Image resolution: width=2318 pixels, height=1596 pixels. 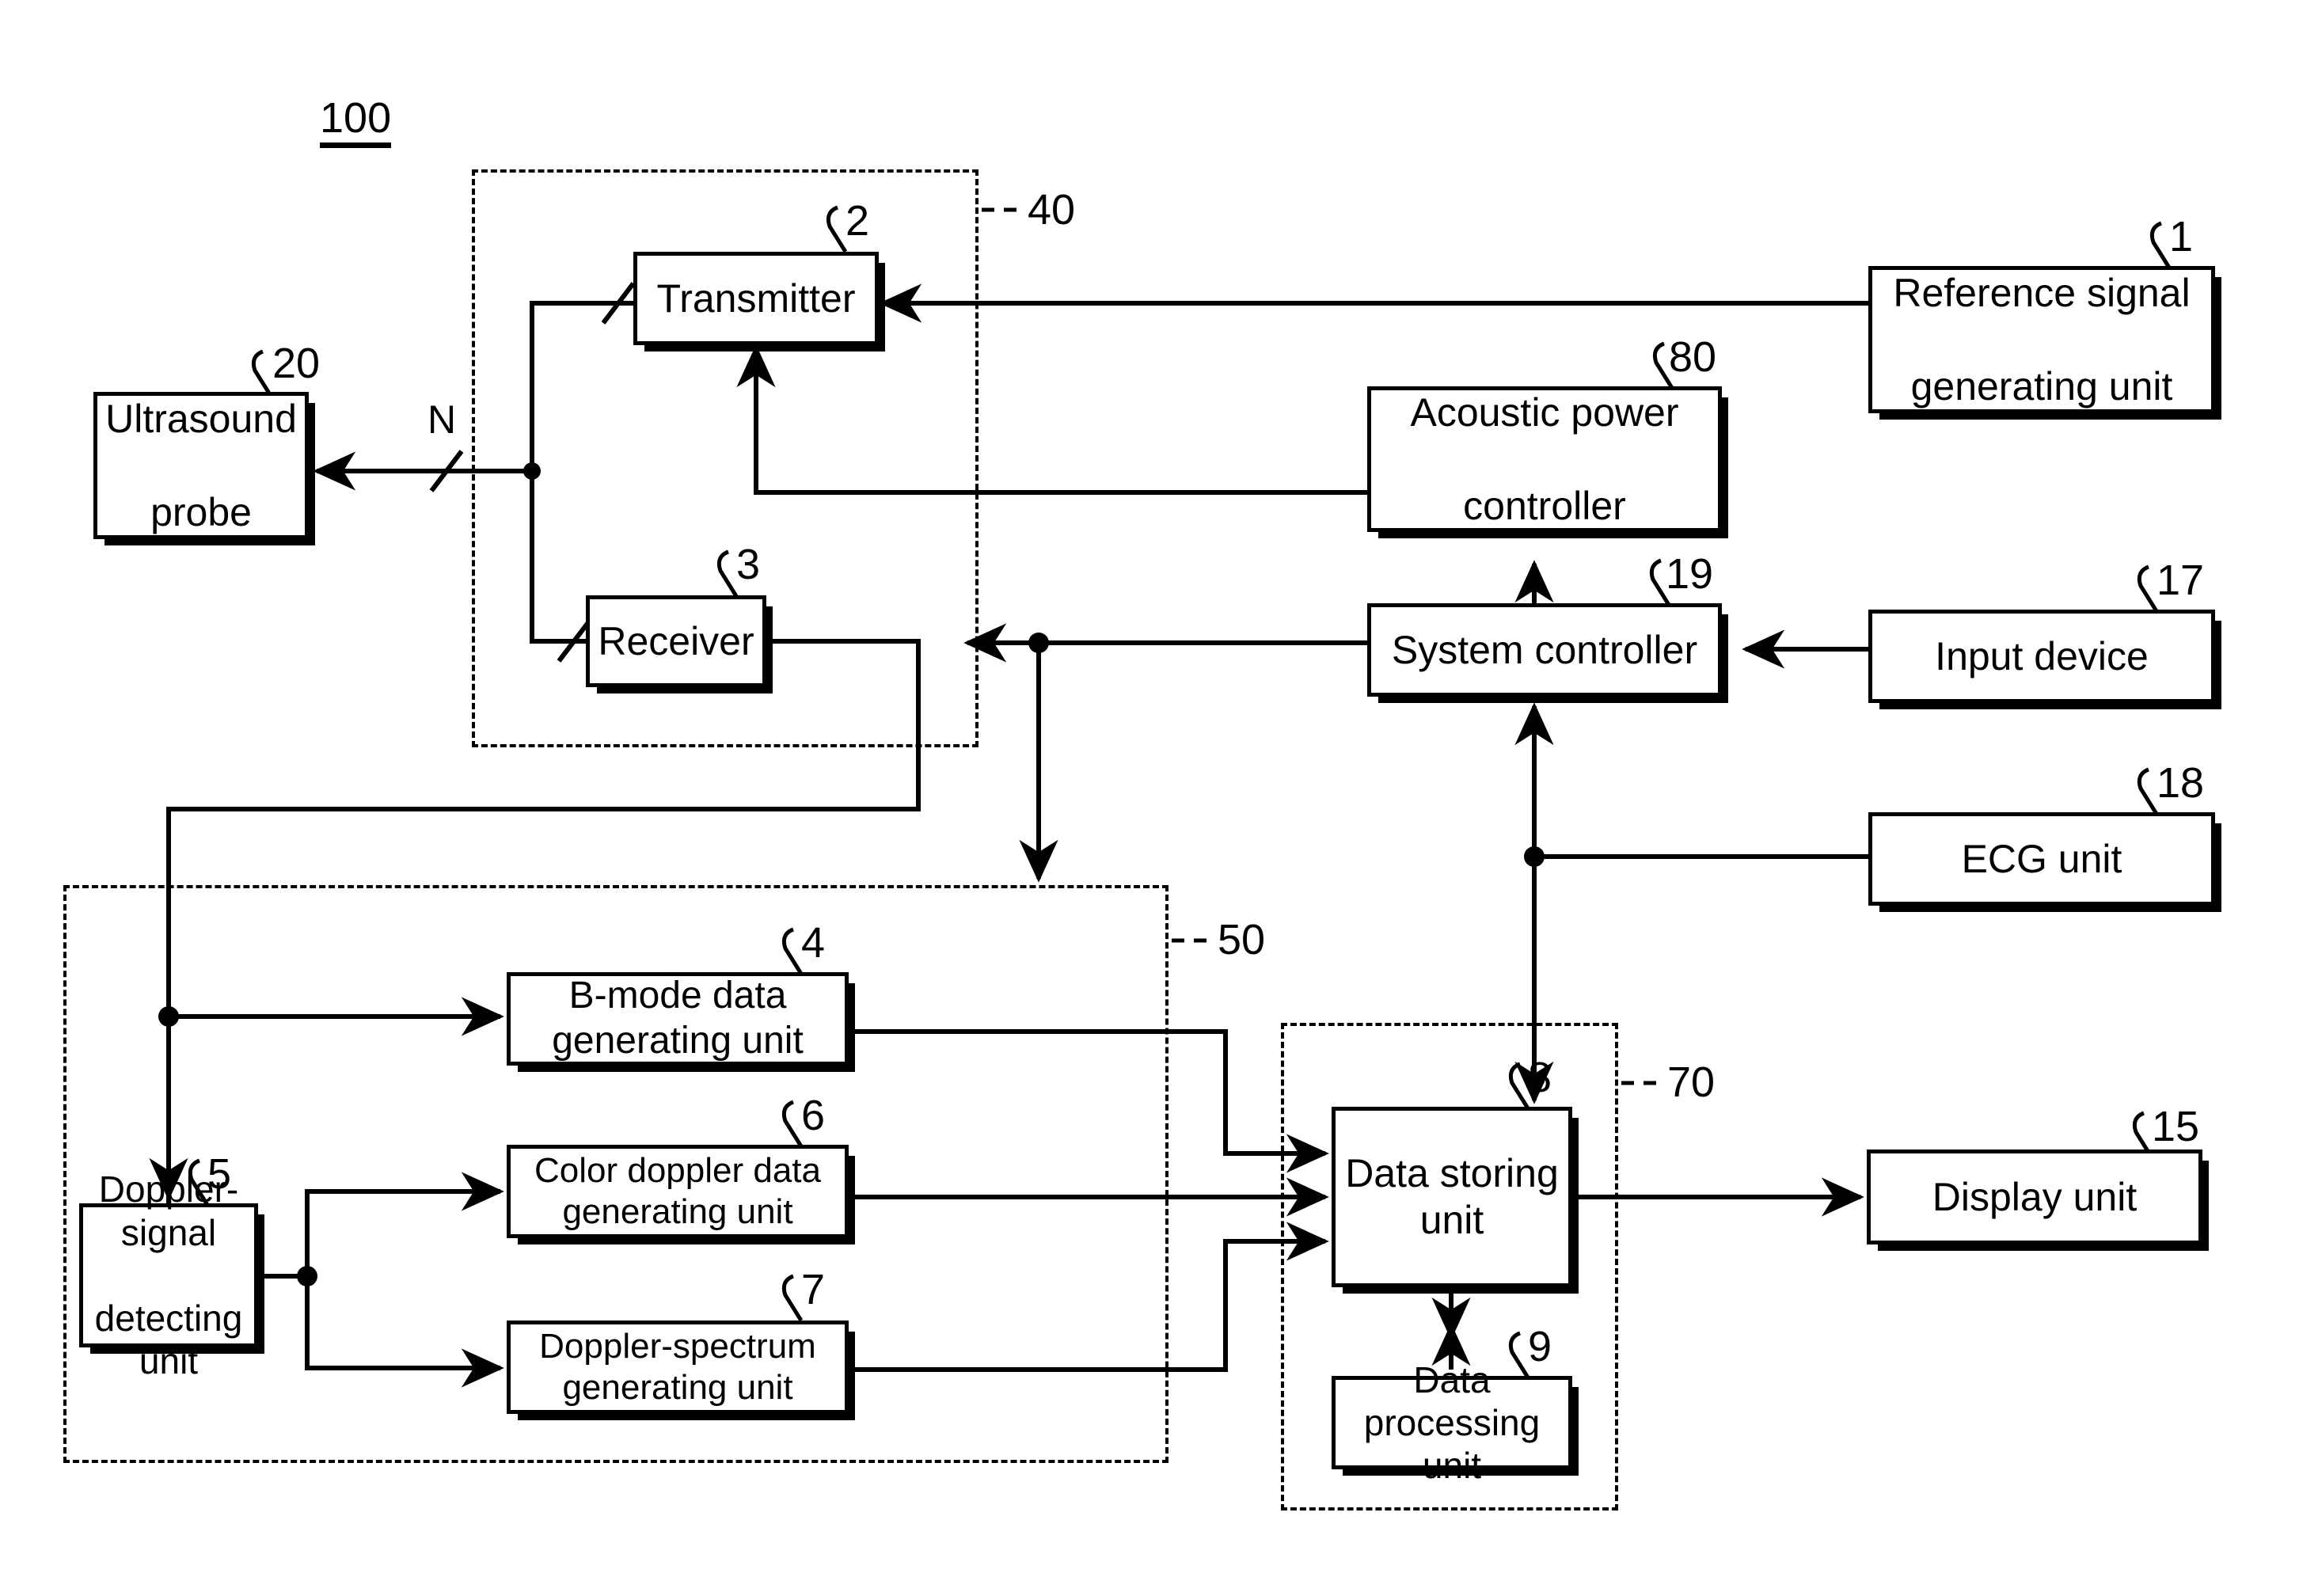 I want to click on block-b-mode-data-generating-unit: B-mode data generating unit, so click(x=678, y=1019).